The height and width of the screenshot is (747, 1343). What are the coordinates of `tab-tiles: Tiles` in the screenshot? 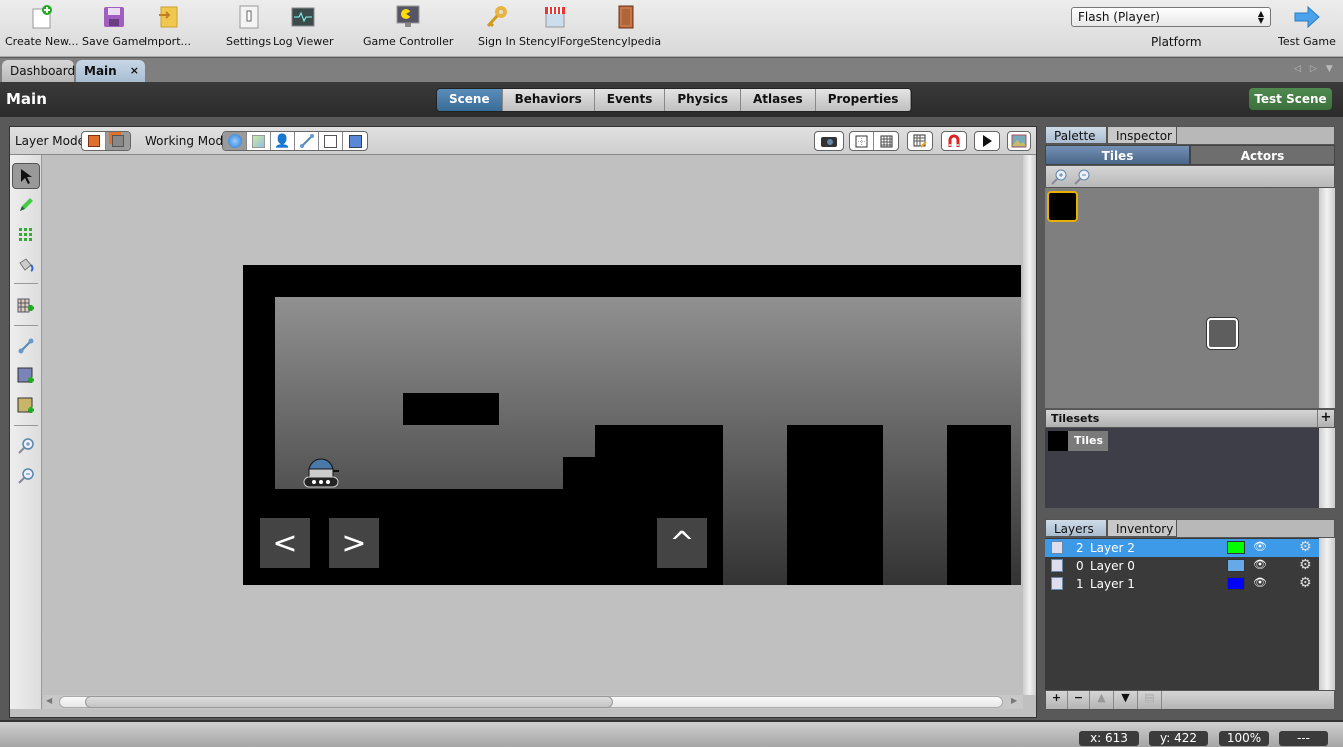 It's located at (1117, 155).